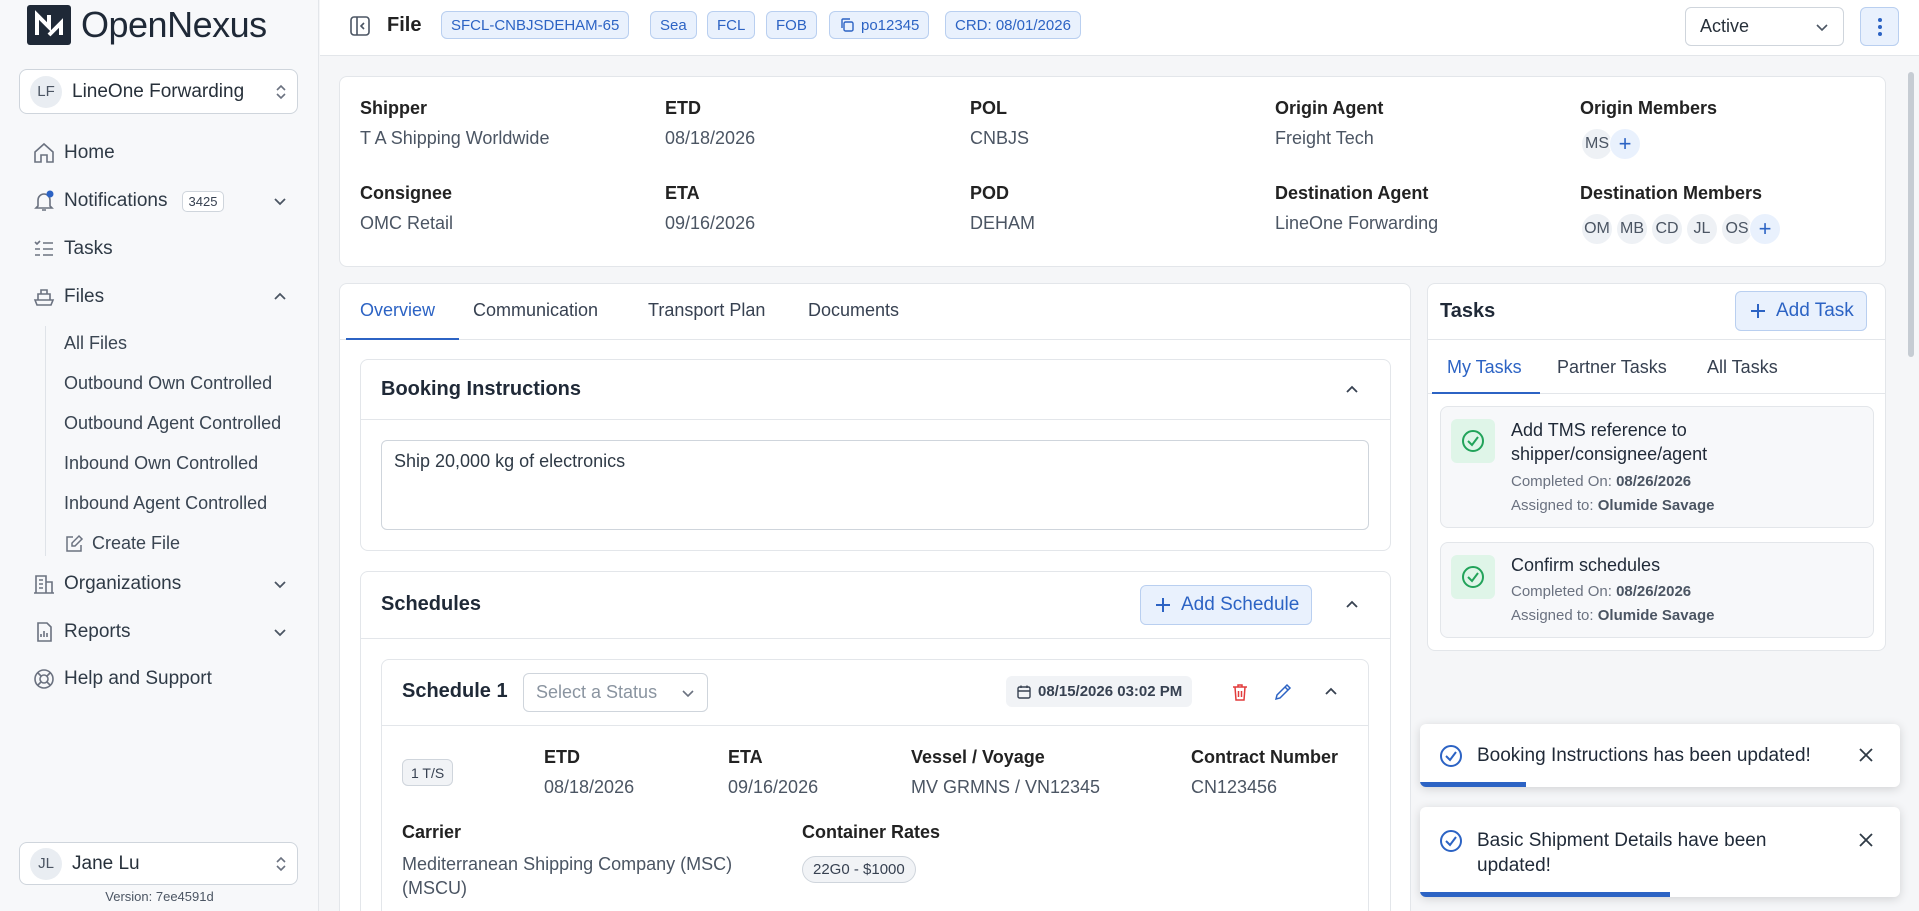 The width and height of the screenshot is (1919, 911). Describe the element at coordinates (1612, 367) in the screenshot. I see `tab-partner-tasks: Partner Tasks` at that location.